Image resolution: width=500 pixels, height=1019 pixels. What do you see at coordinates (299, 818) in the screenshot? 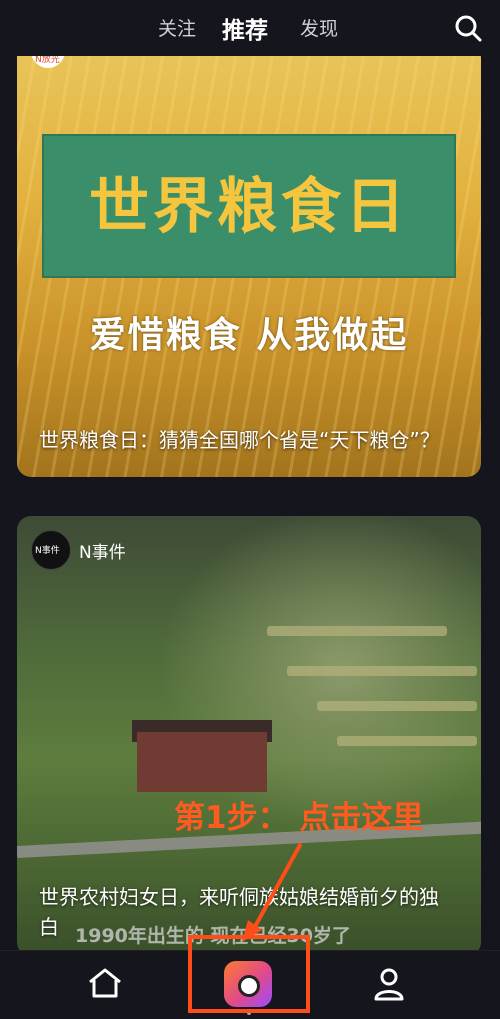
I see `step-annotation: 第1步： 点击这里` at bounding box center [299, 818].